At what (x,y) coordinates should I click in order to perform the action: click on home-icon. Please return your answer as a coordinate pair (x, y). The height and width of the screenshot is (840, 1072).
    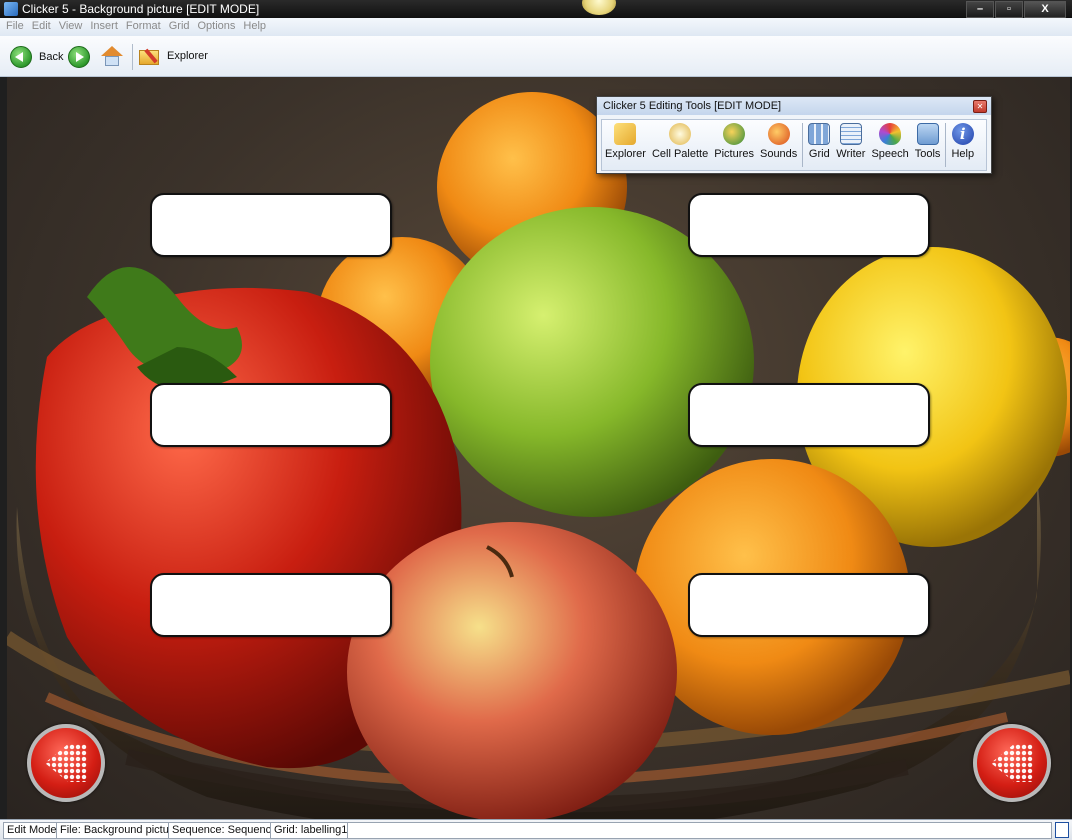
    Looking at the image, I should click on (112, 56).